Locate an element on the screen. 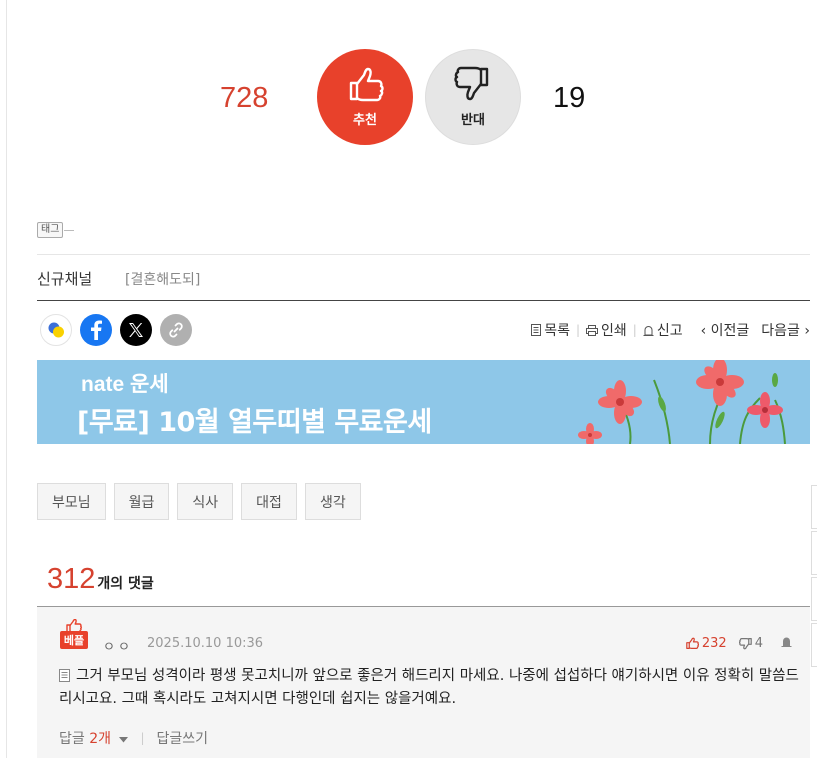 This screenshot has width=817, height=758. upvote-count: 728 is located at coordinates (244, 98).